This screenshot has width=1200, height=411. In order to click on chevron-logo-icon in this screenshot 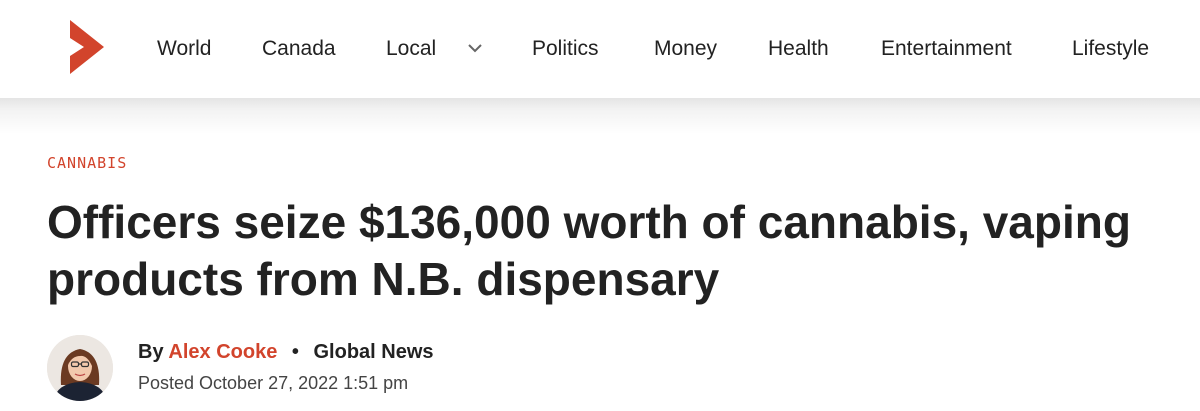, I will do `click(85, 47)`.